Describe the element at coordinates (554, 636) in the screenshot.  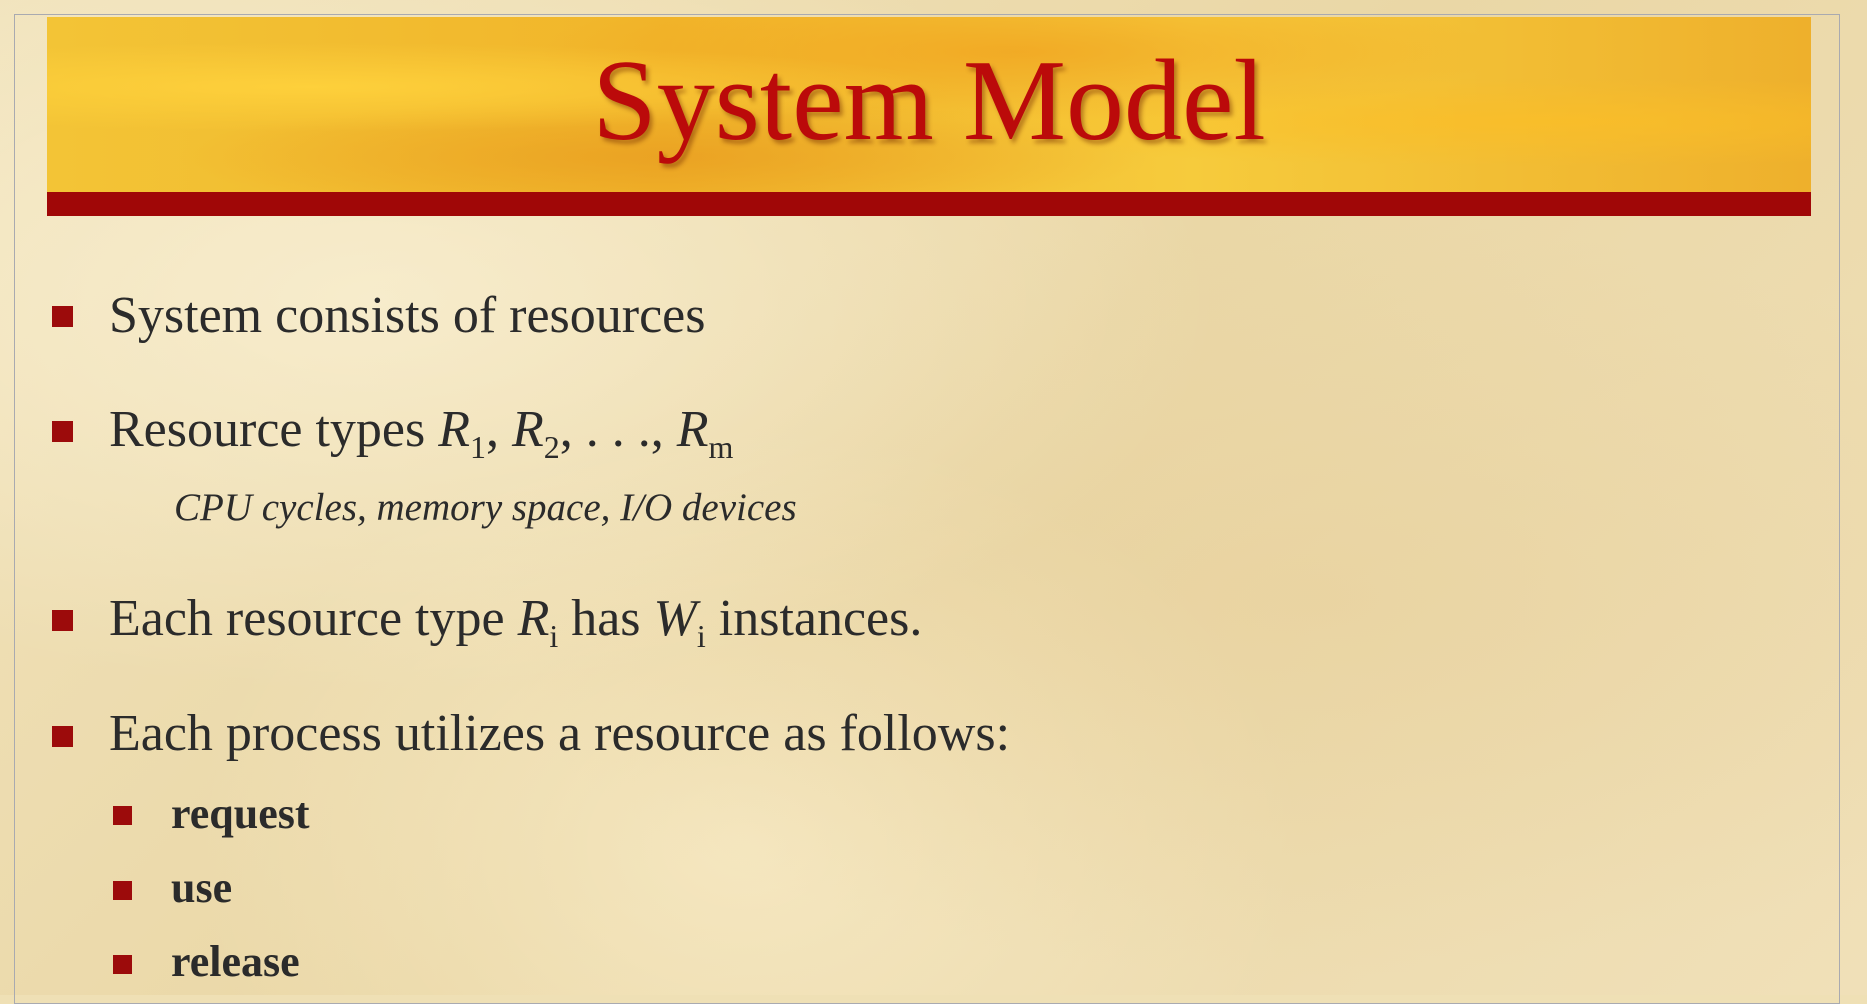
I see `resource-subscript: i` at that location.